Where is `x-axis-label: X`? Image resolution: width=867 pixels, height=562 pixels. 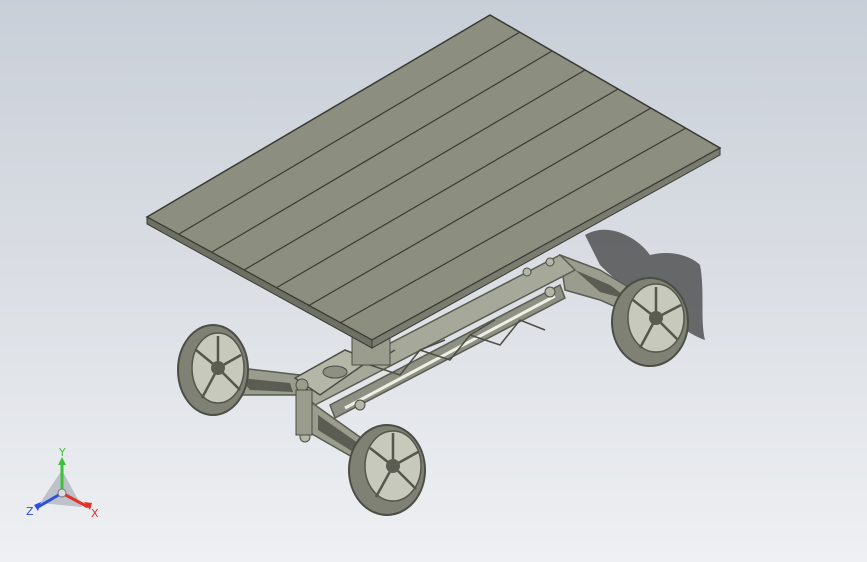 x-axis-label: X is located at coordinates (95, 513).